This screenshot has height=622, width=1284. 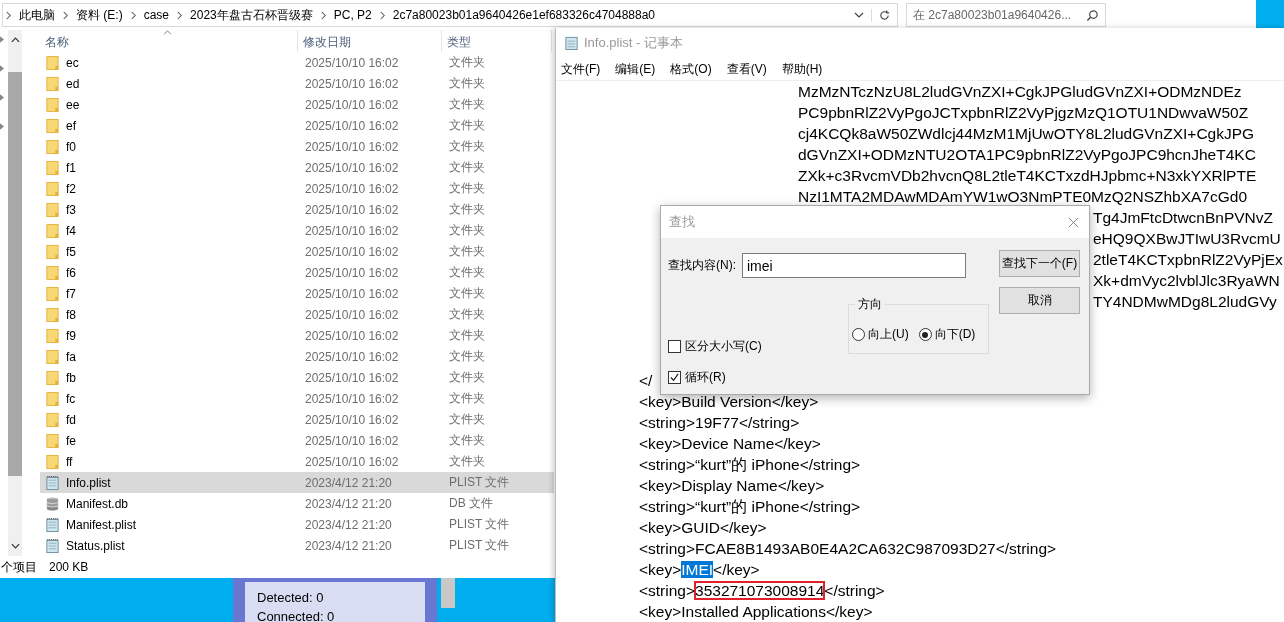 I want to click on status-text: Detected: 0, so click(x=291, y=598).